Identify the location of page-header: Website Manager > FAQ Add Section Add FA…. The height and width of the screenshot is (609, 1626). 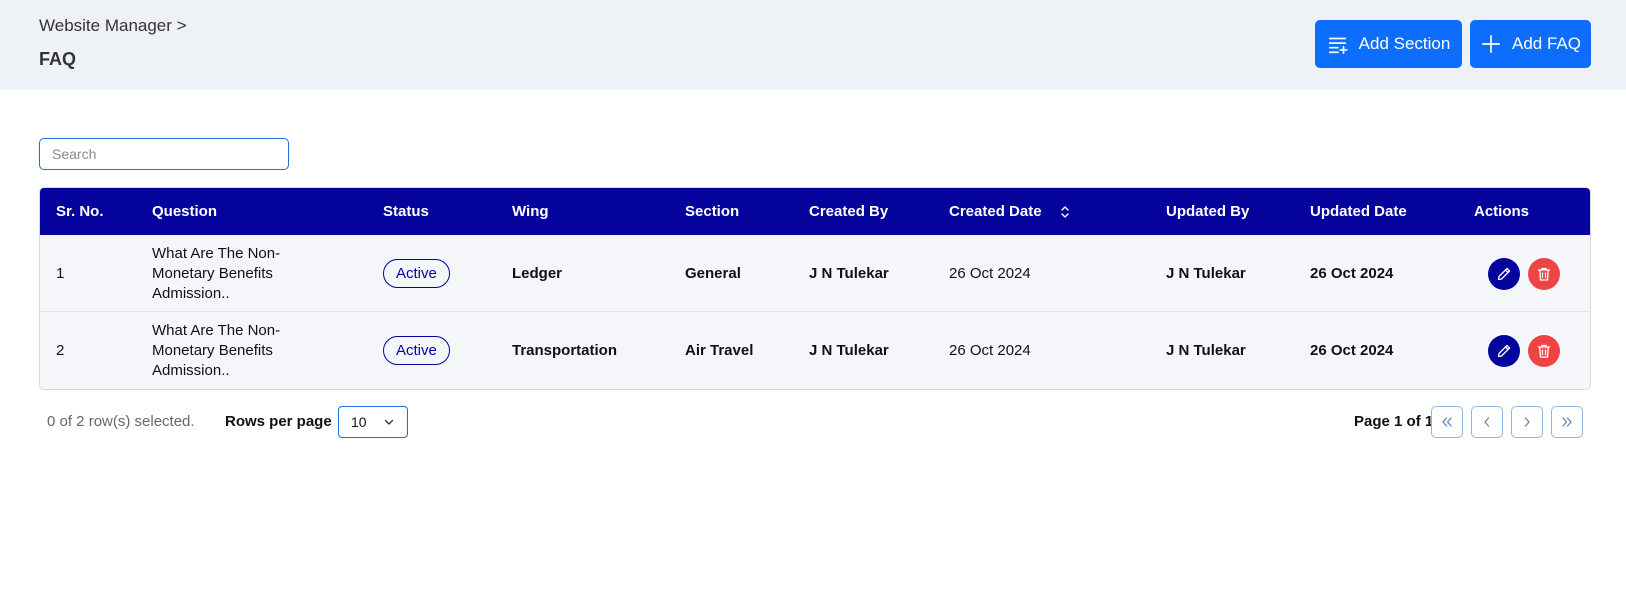
(813, 45).